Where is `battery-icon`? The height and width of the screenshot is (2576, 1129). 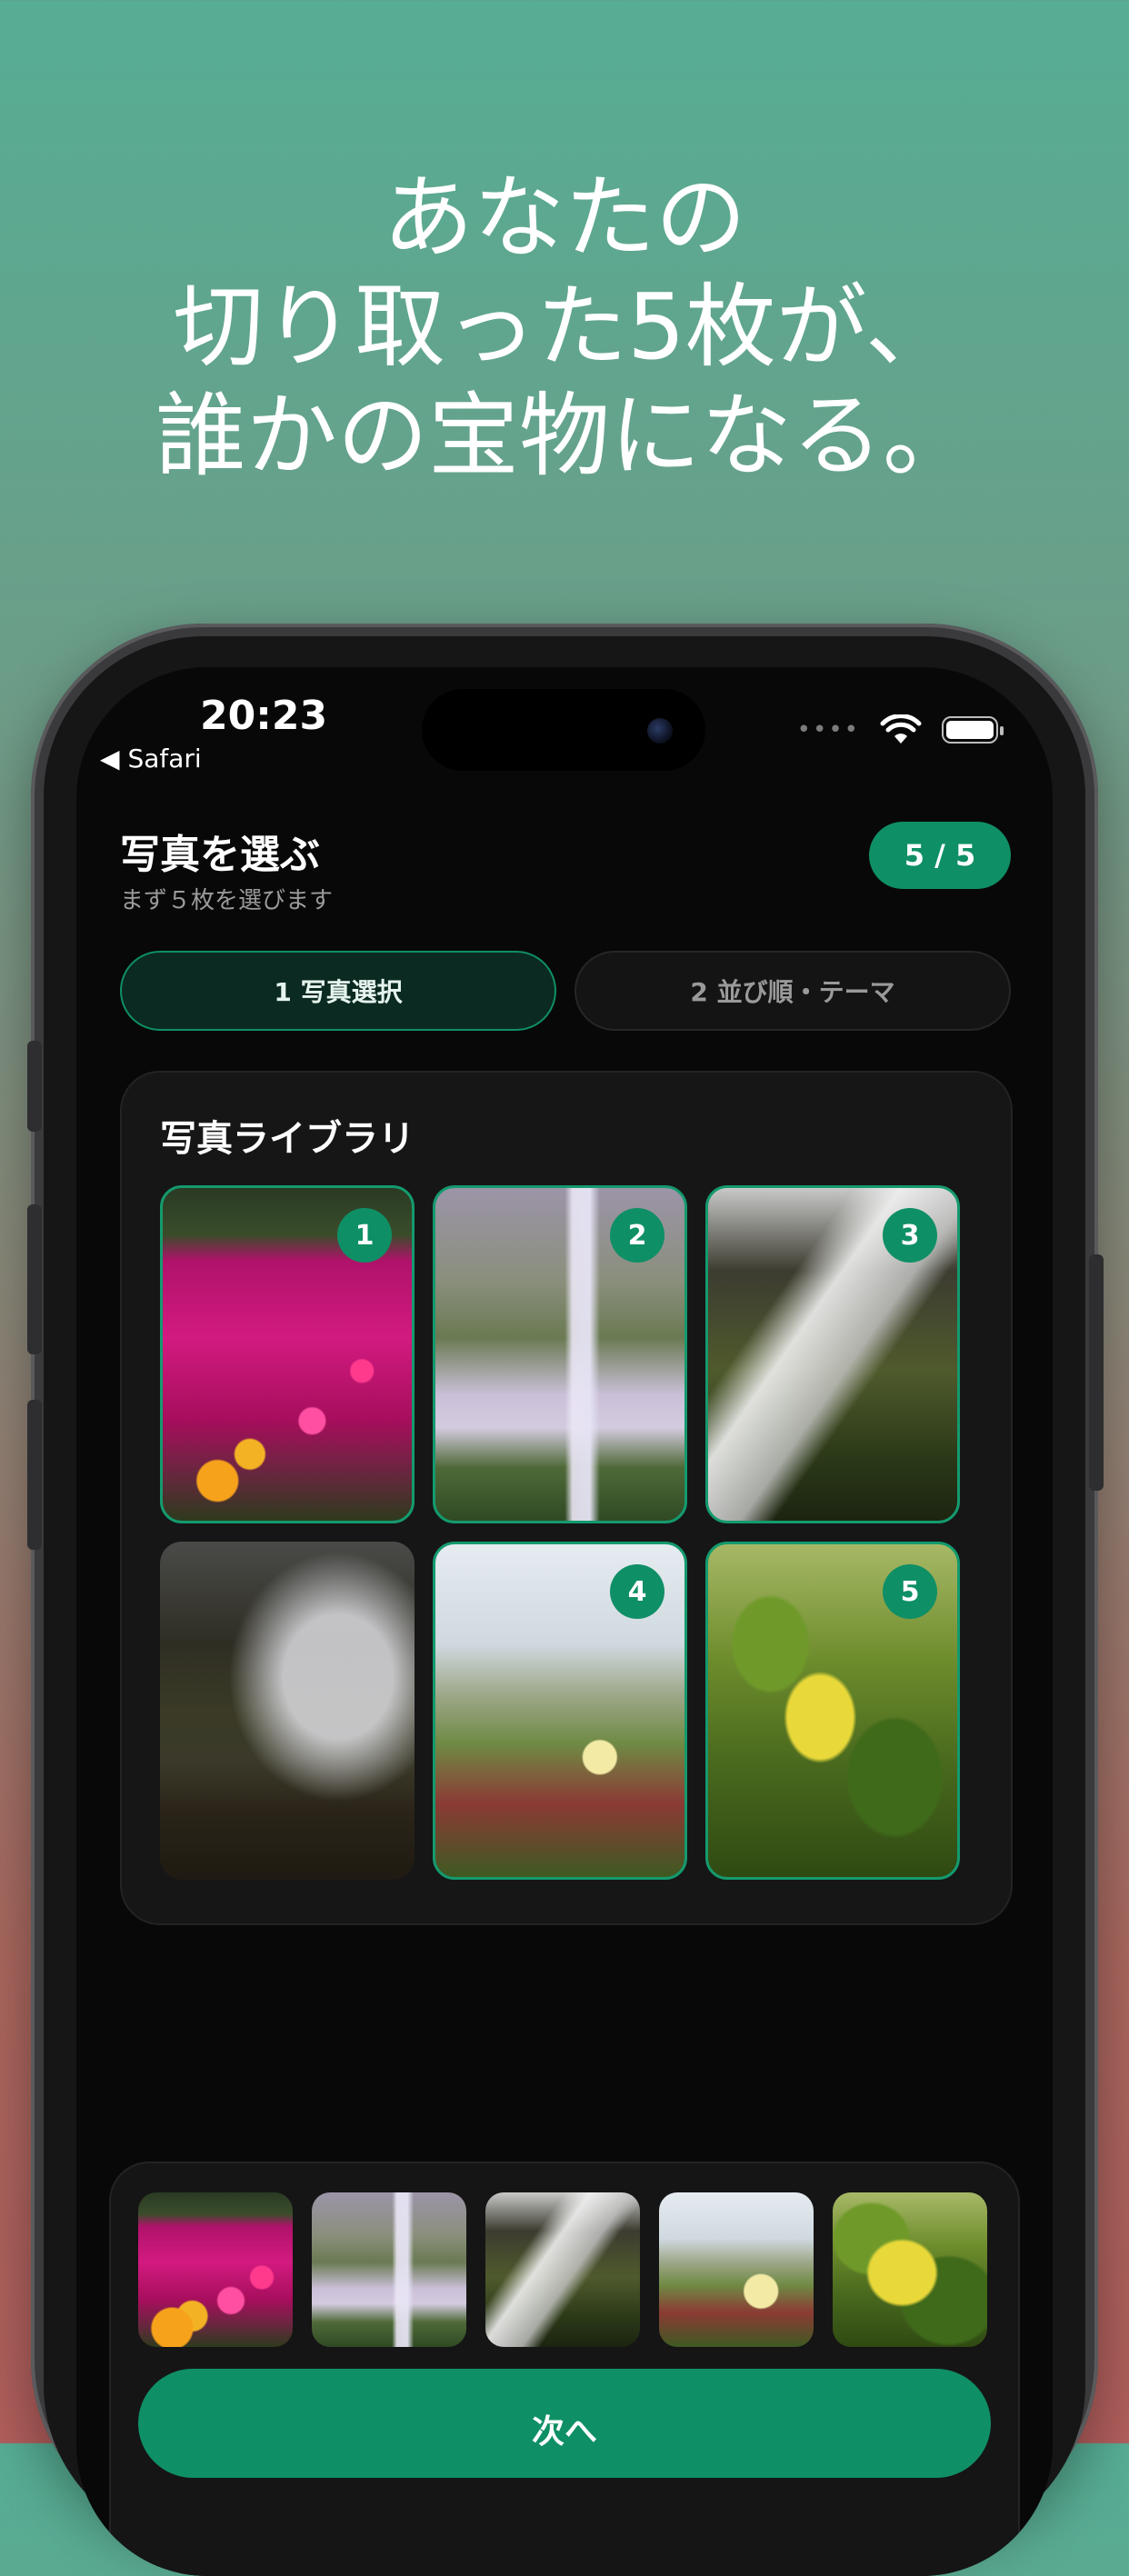 battery-icon is located at coordinates (973, 730).